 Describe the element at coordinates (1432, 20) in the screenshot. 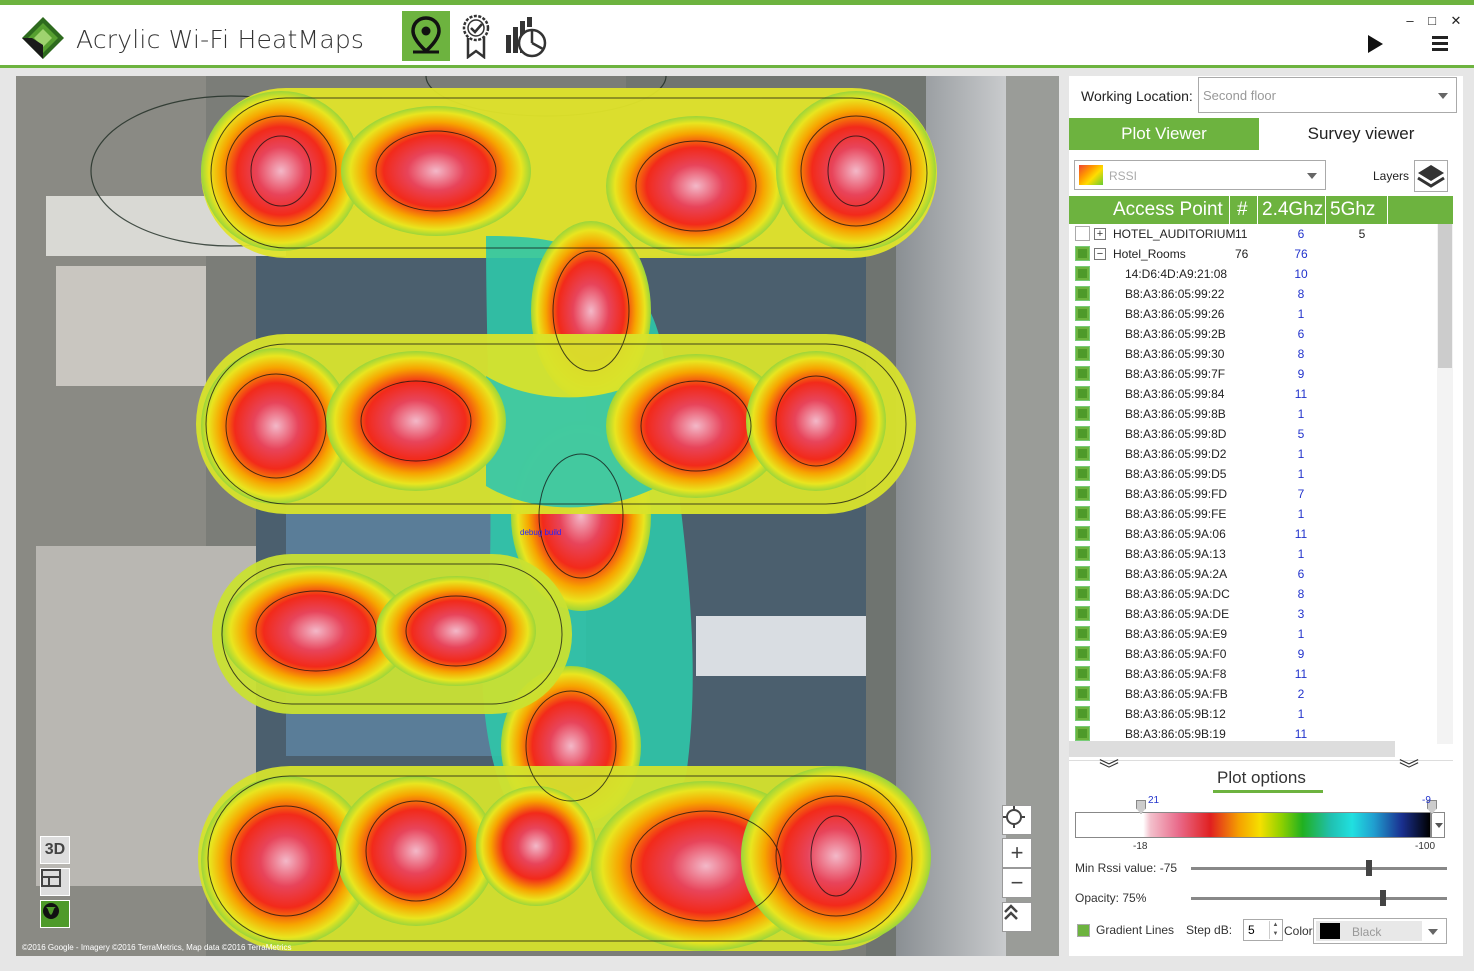

I see `maximize-button: □` at that location.